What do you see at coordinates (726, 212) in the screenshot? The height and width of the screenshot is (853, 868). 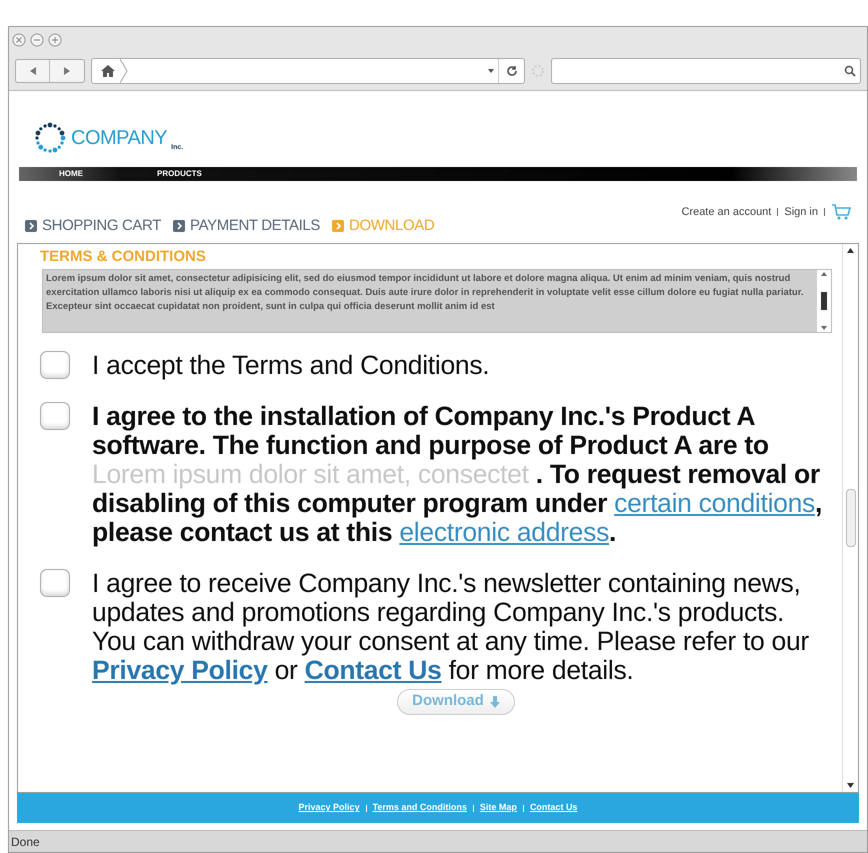 I see `account-link: Create an account` at bounding box center [726, 212].